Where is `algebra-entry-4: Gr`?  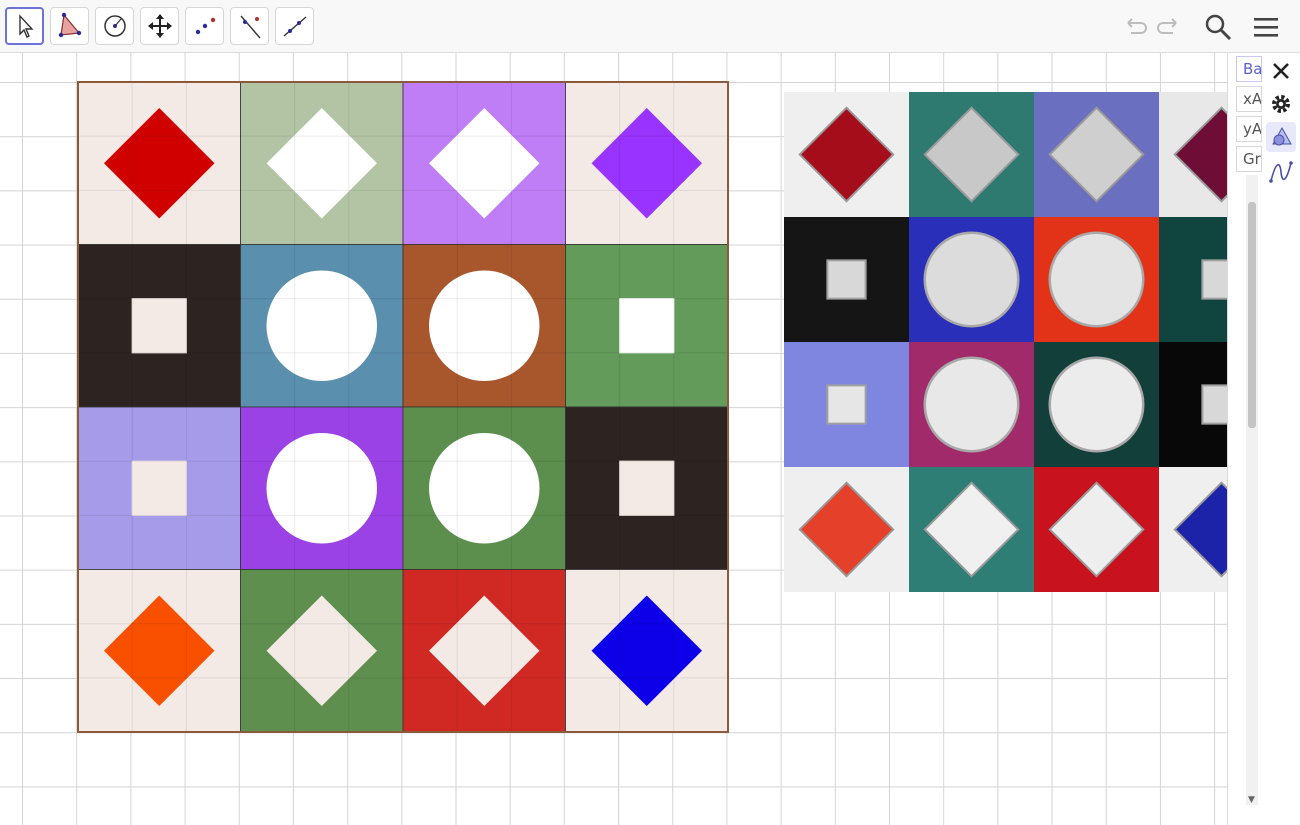
algebra-entry-4: Gr is located at coordinates (1249, 159).